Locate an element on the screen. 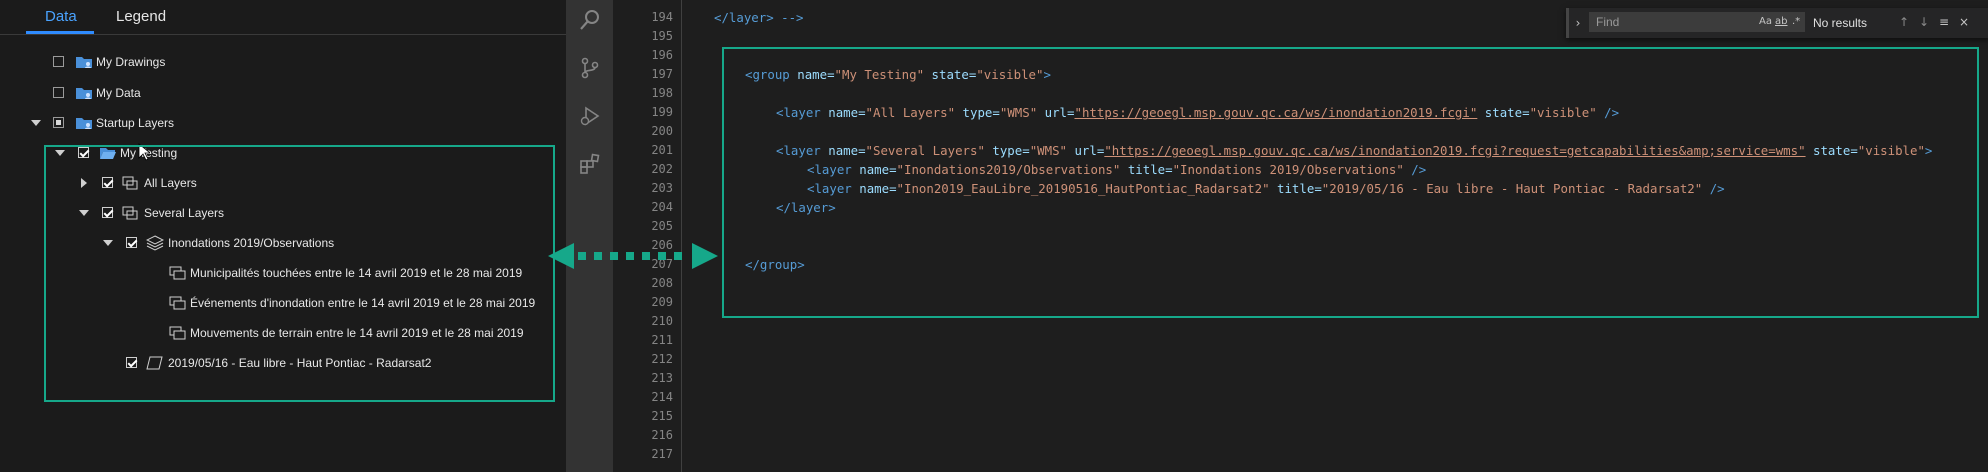  line-number: 195 is located at coordinates (662, 36).